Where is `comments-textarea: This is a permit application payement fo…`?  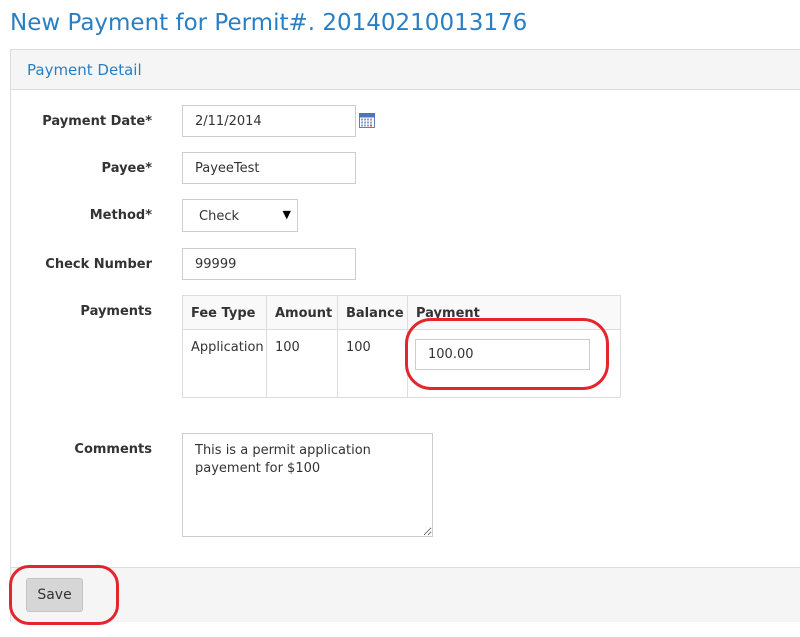 comments-textarea: This is a permit application payement fo… is located at coordinates (307, 485).